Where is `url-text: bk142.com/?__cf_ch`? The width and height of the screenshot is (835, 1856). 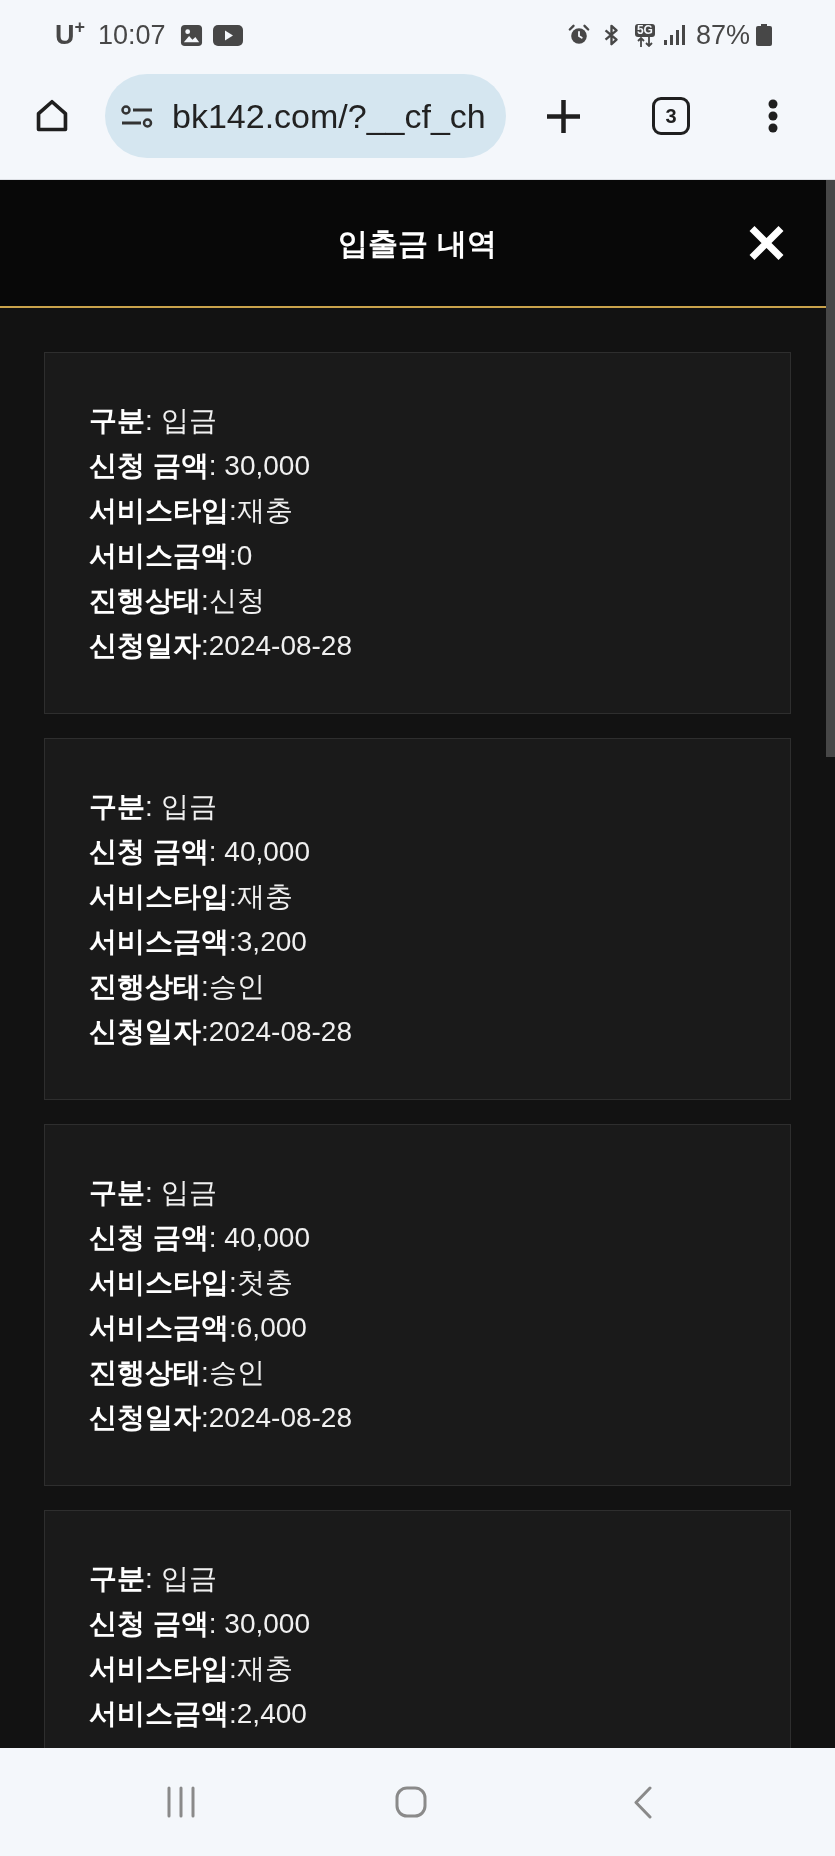
url-text: bk142.com/?__cf_ch is located at coordinates (329, 116).